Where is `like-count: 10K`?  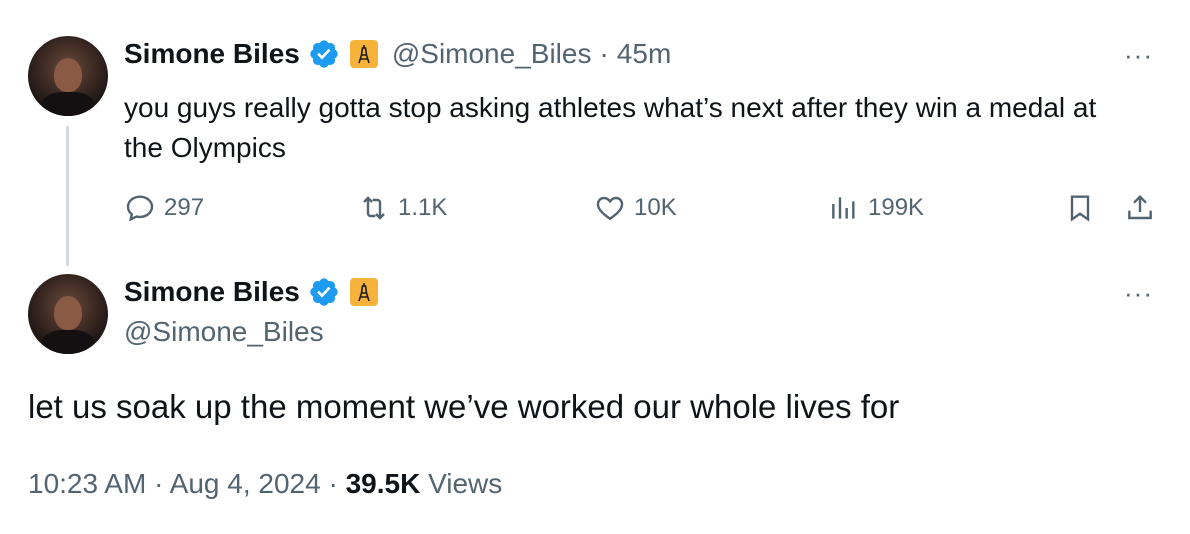 like-count: 10K is located at coordinates (655, 207).